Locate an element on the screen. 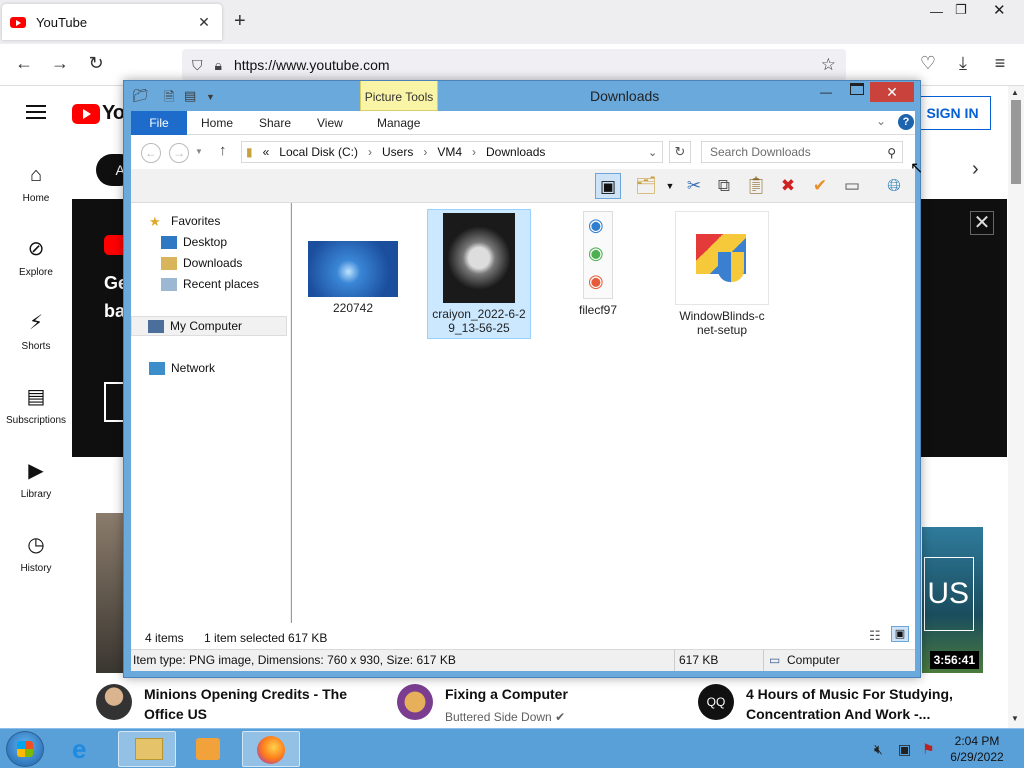  system-clock: 2:04 PM 6/29/2022 is located at coordinates (977, 749).